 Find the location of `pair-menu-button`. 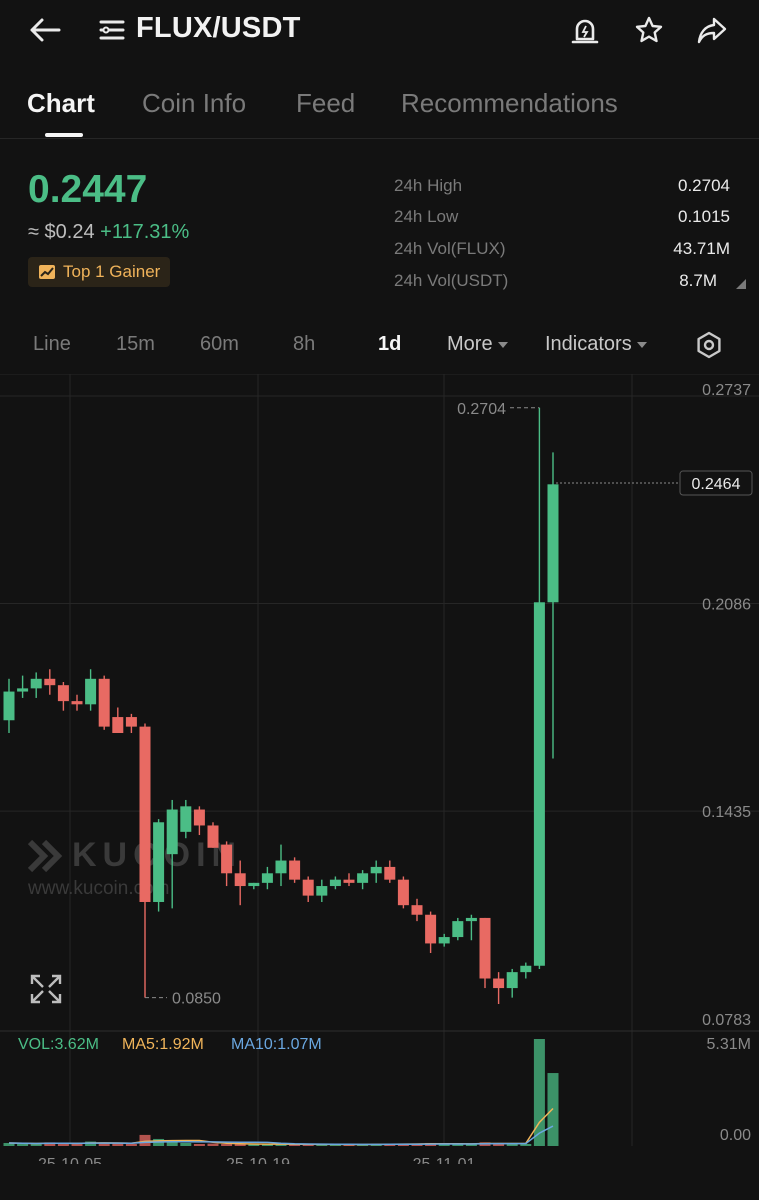

pair-menu-button is located at coordinates (112, 30).